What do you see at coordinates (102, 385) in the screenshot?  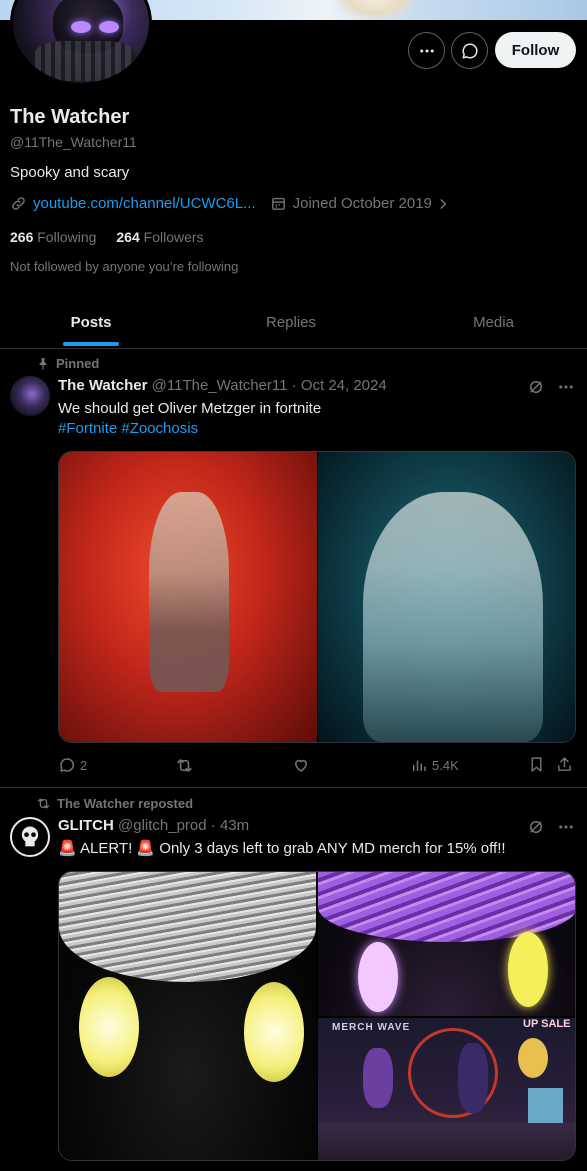 I see `post-author: The Watcher` at bounding box center [102, 385].